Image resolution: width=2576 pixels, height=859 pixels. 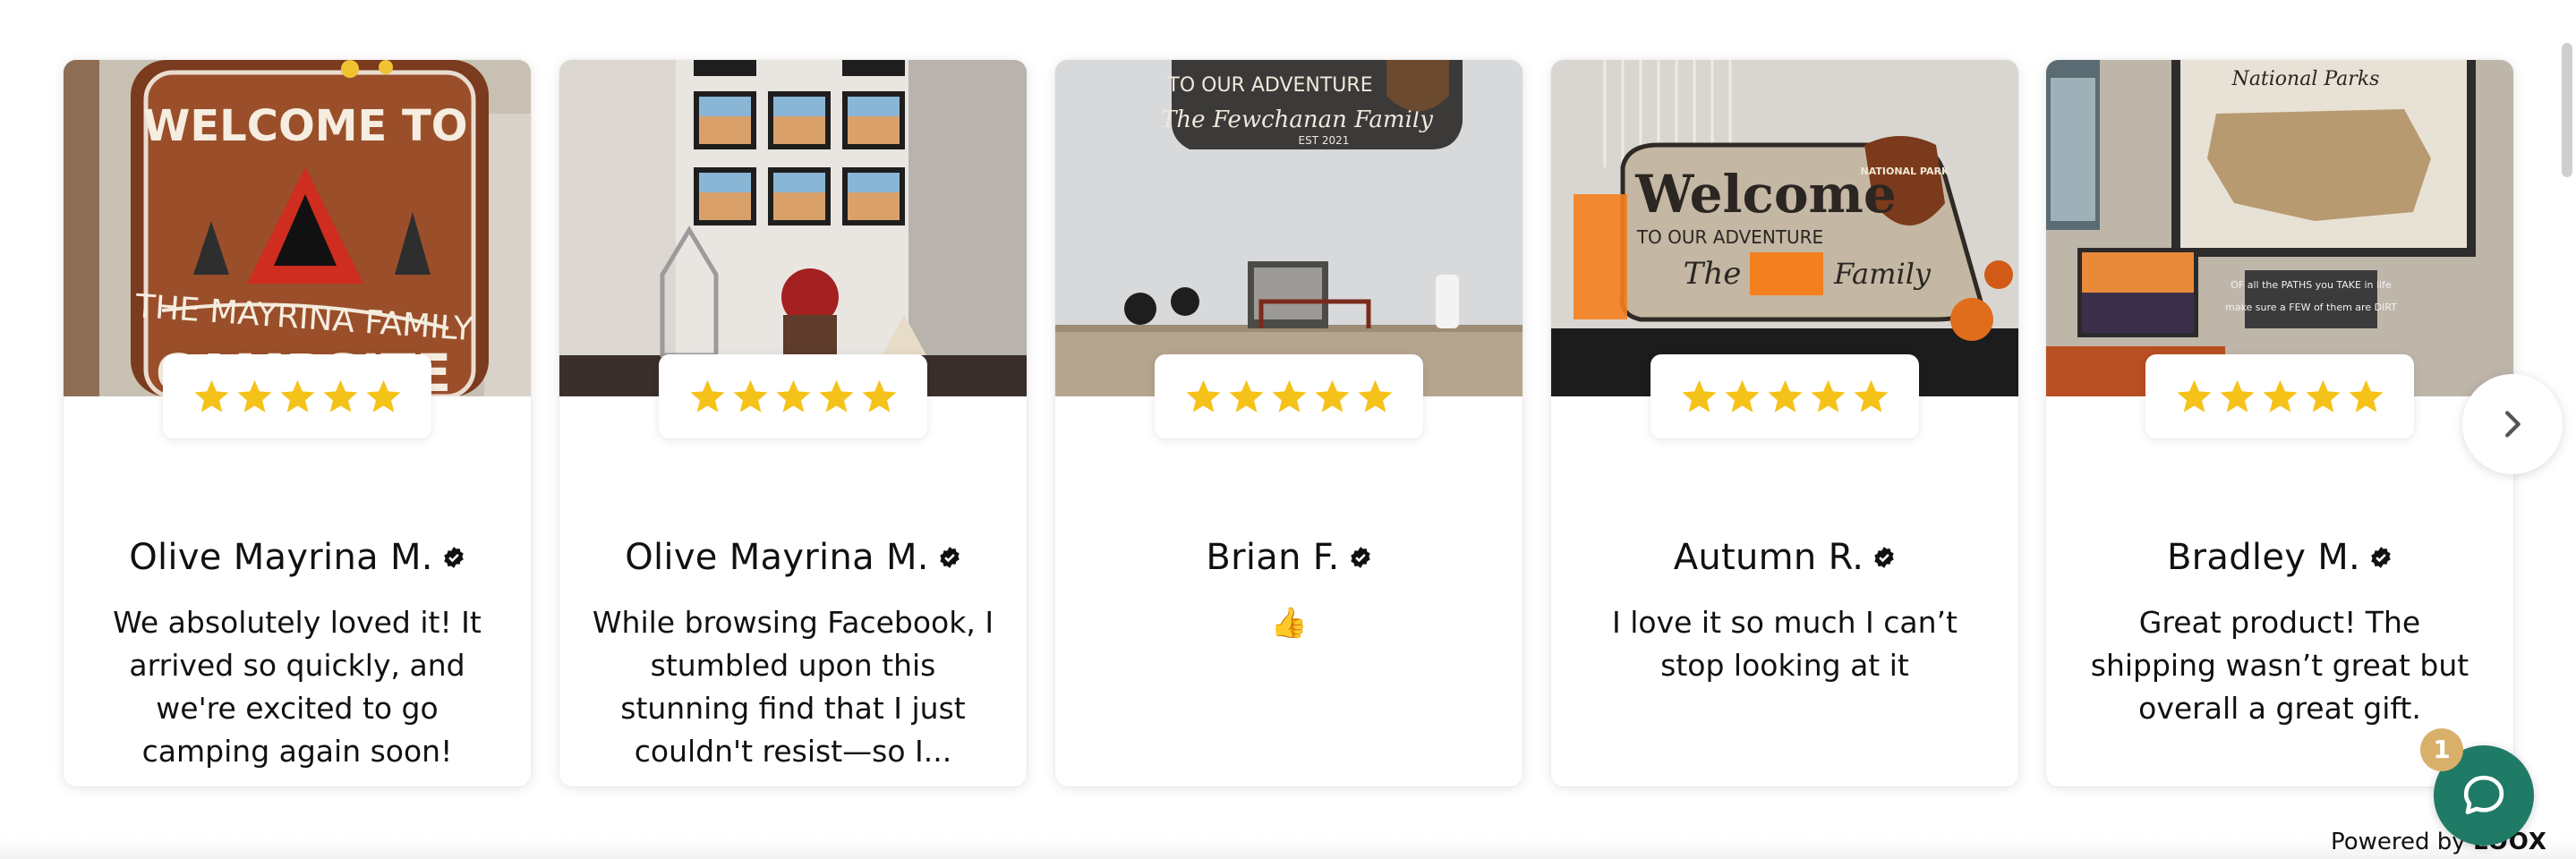 What do you see at coordinates (2483, 794) in the screenshot?
I see `chat-bubble-icon` at bounding box center [2483, 794].